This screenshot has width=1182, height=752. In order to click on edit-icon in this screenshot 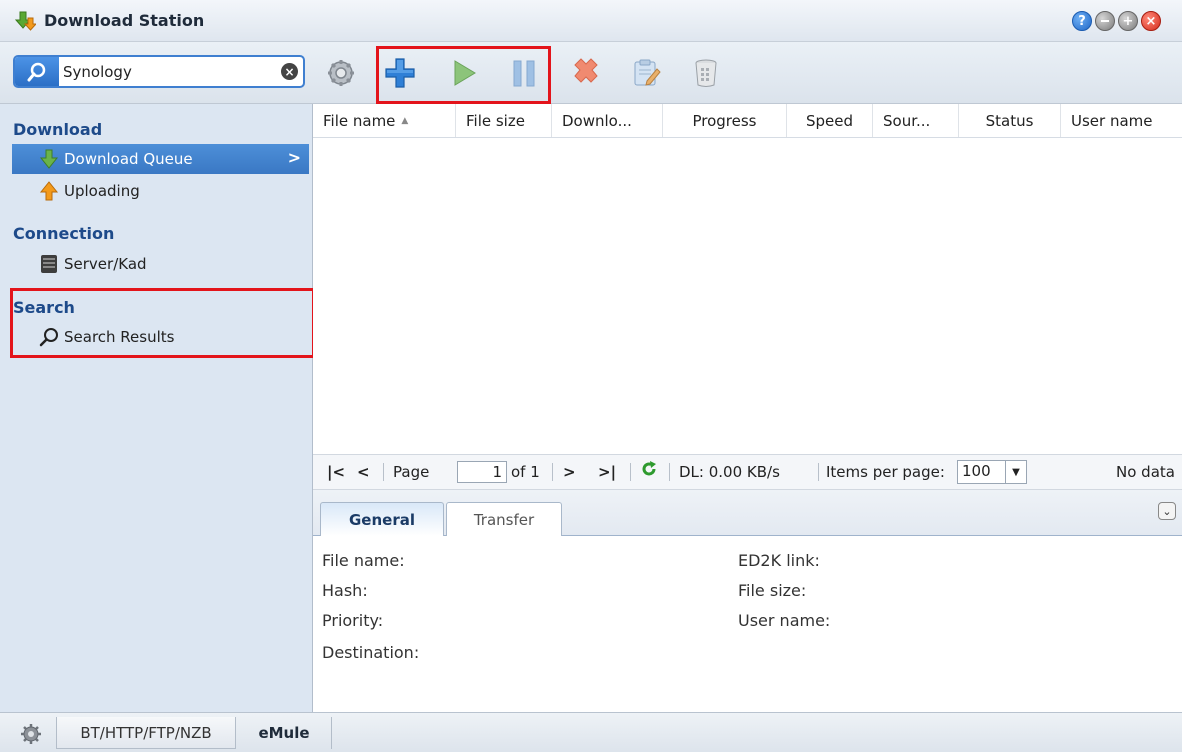, I will do `click(647, 72)`.